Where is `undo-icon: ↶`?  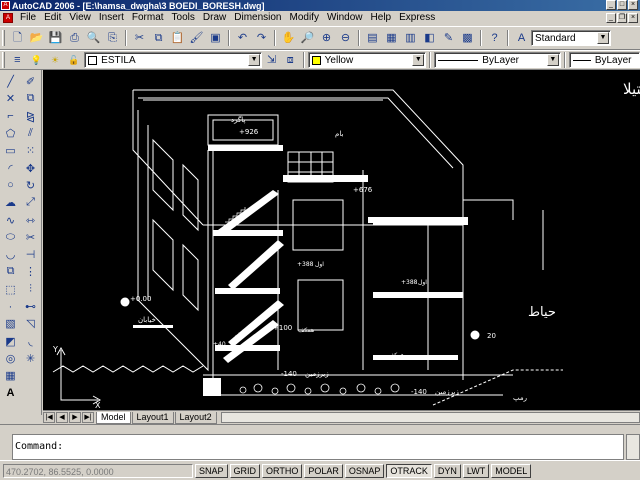 undo-icon: ↶ is located at coordinates (242, 38).